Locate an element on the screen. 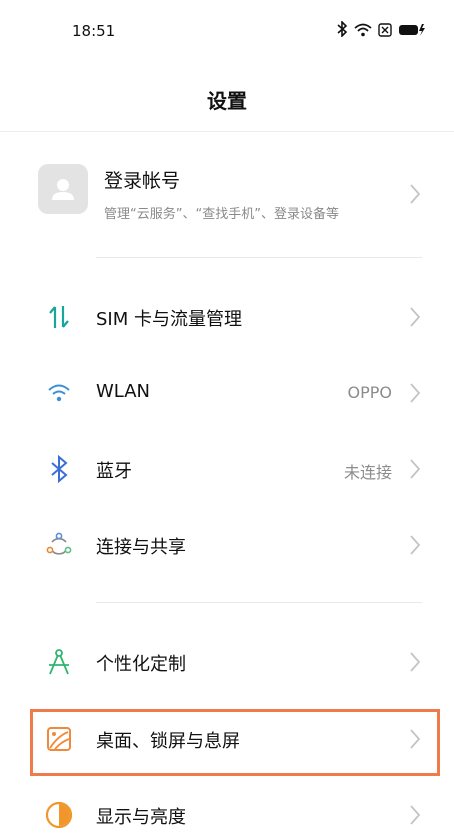 The width and height of the screenshot is (454, 835). settings-item-label: WLAN is located at coordinates (123, 391).